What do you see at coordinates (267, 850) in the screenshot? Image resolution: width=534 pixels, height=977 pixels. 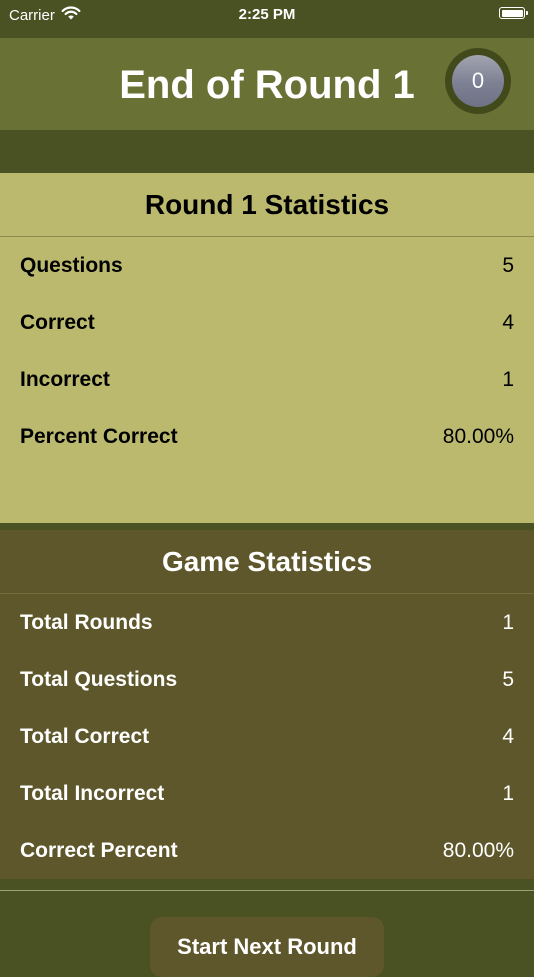 I see `stat-row-correct-percent: Correct Percent 80.00%` at bounding box center [267, 850].